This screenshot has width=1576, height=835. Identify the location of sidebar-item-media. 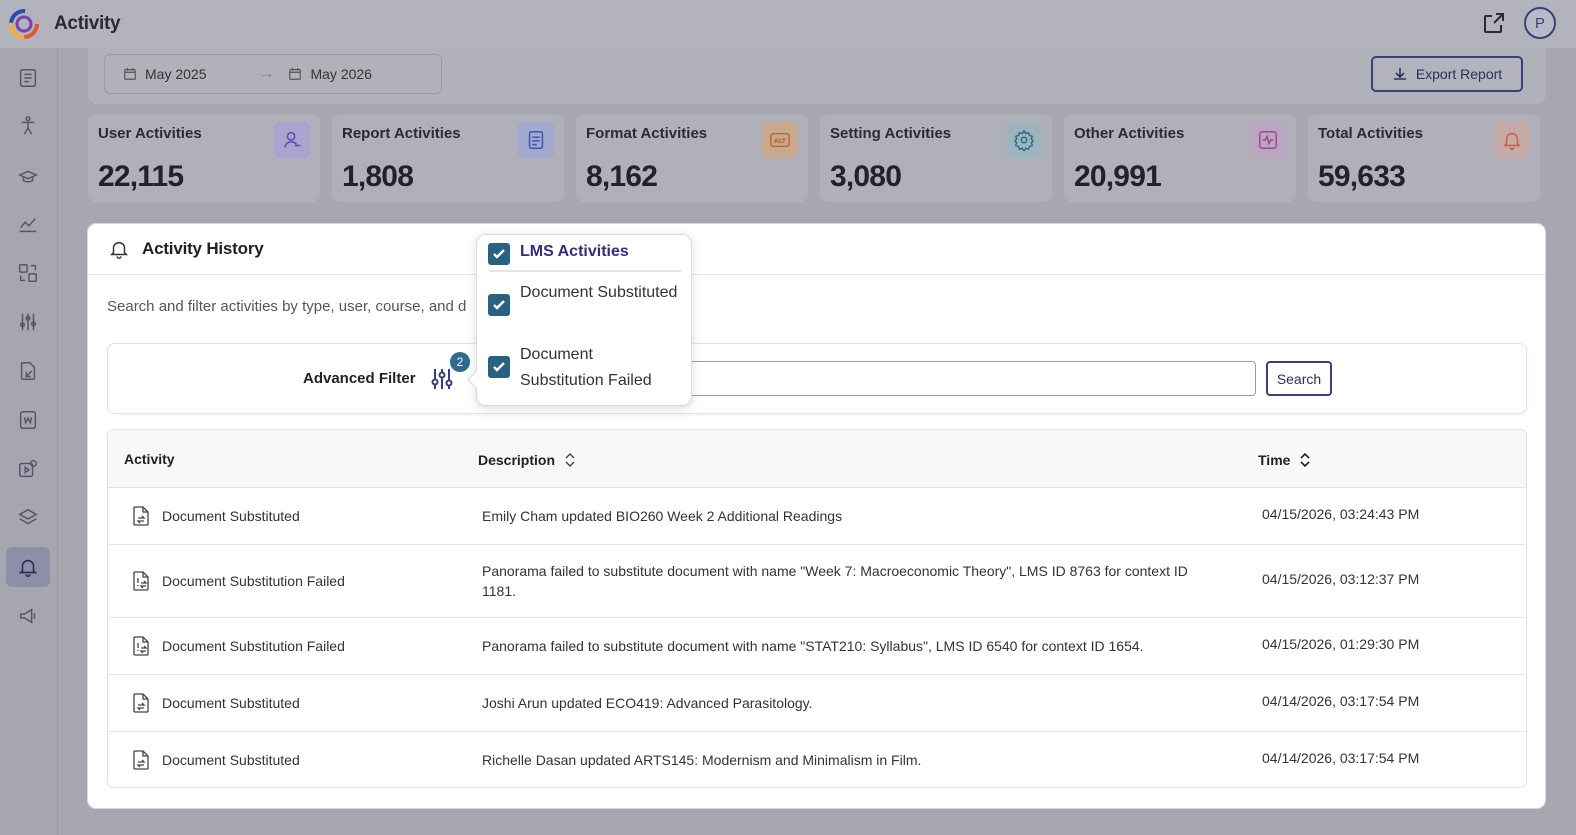
(28, 469).